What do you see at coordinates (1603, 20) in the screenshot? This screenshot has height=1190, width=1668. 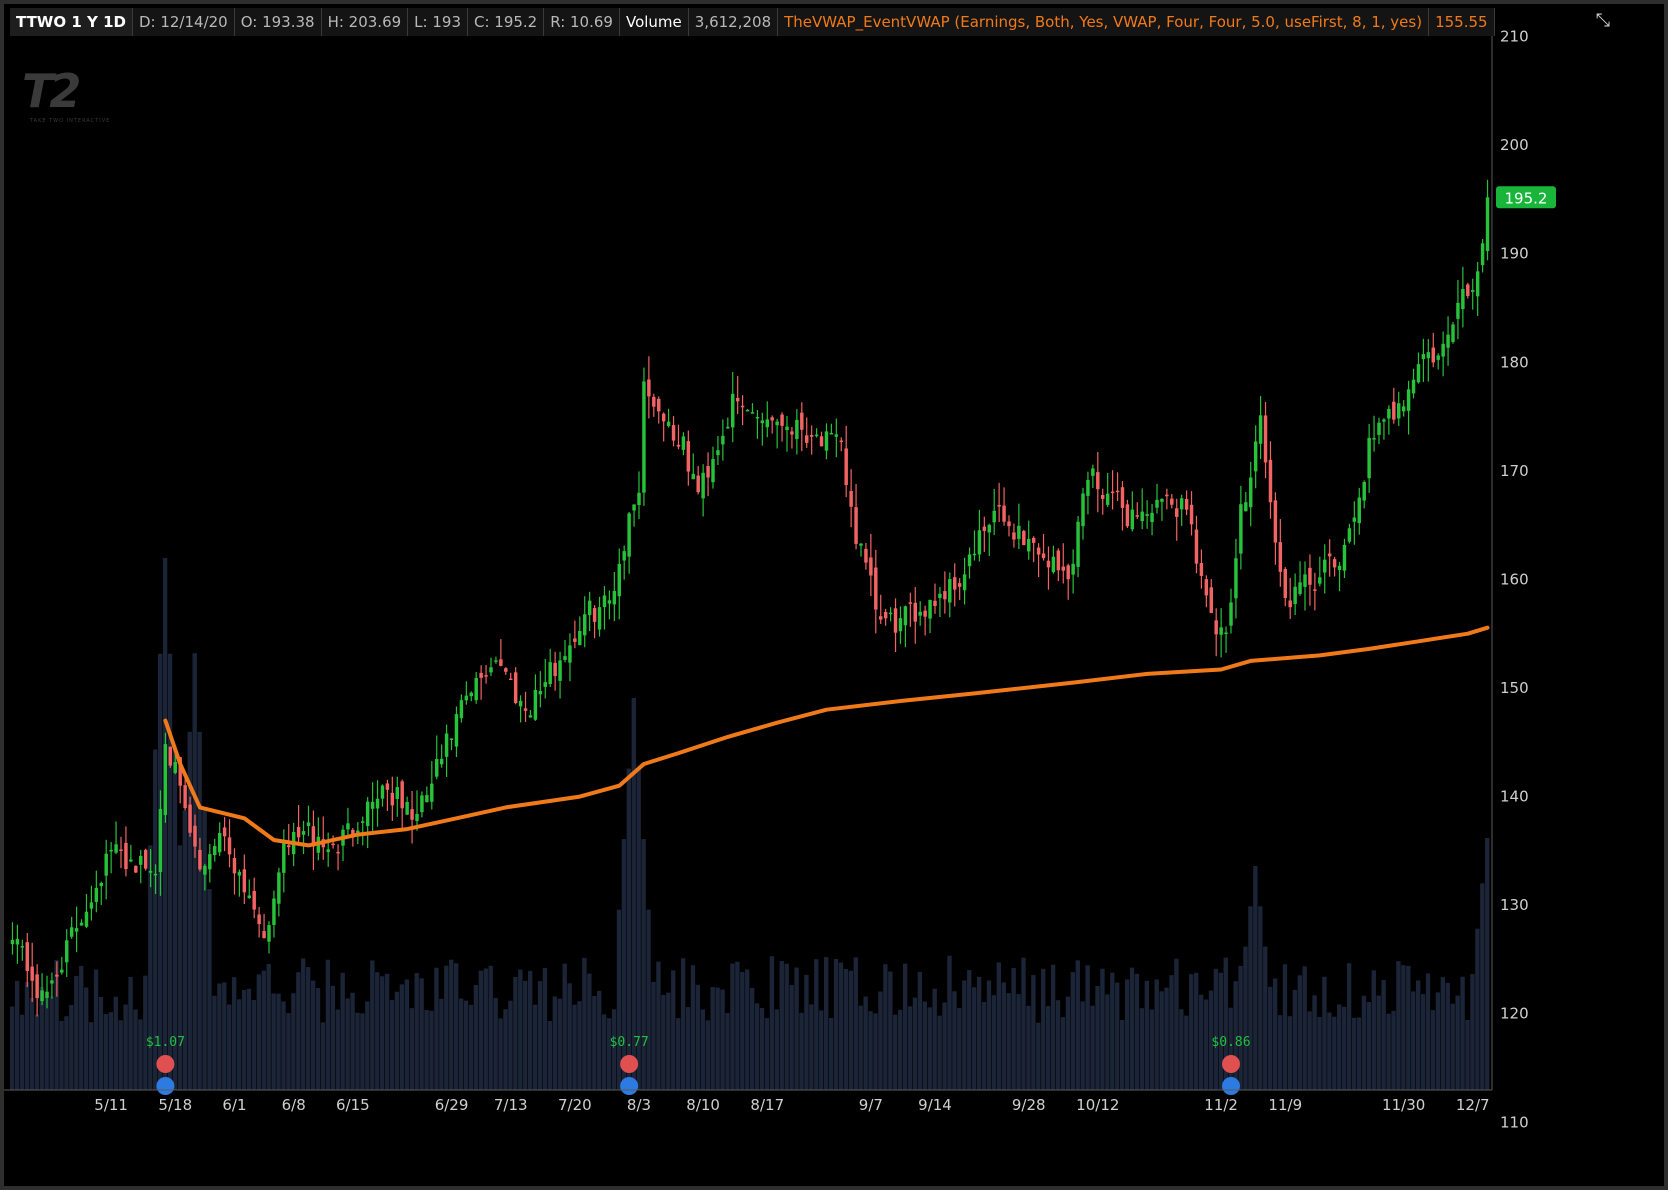 I see `collapse-arrows-icon: ⤡` at bounding box center [1603, 20].